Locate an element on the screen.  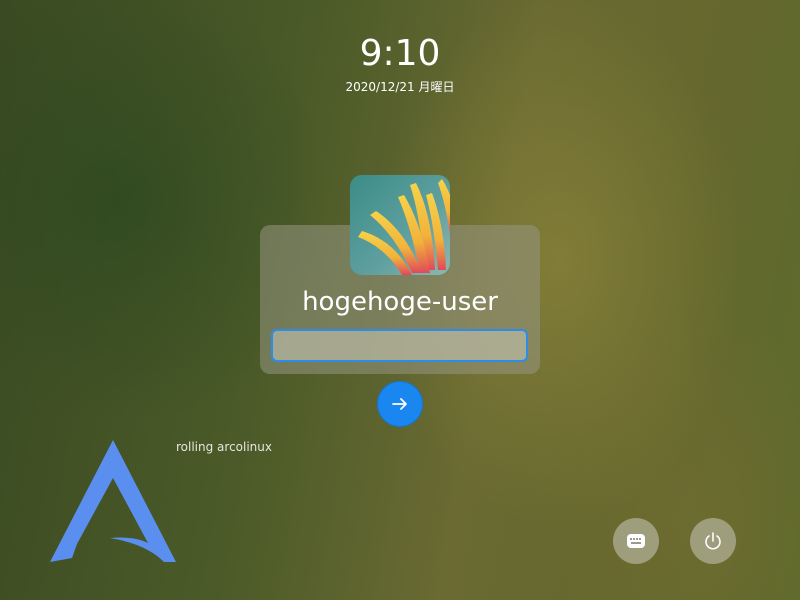
arrow-right-icon is located at coordinates (399, 404).